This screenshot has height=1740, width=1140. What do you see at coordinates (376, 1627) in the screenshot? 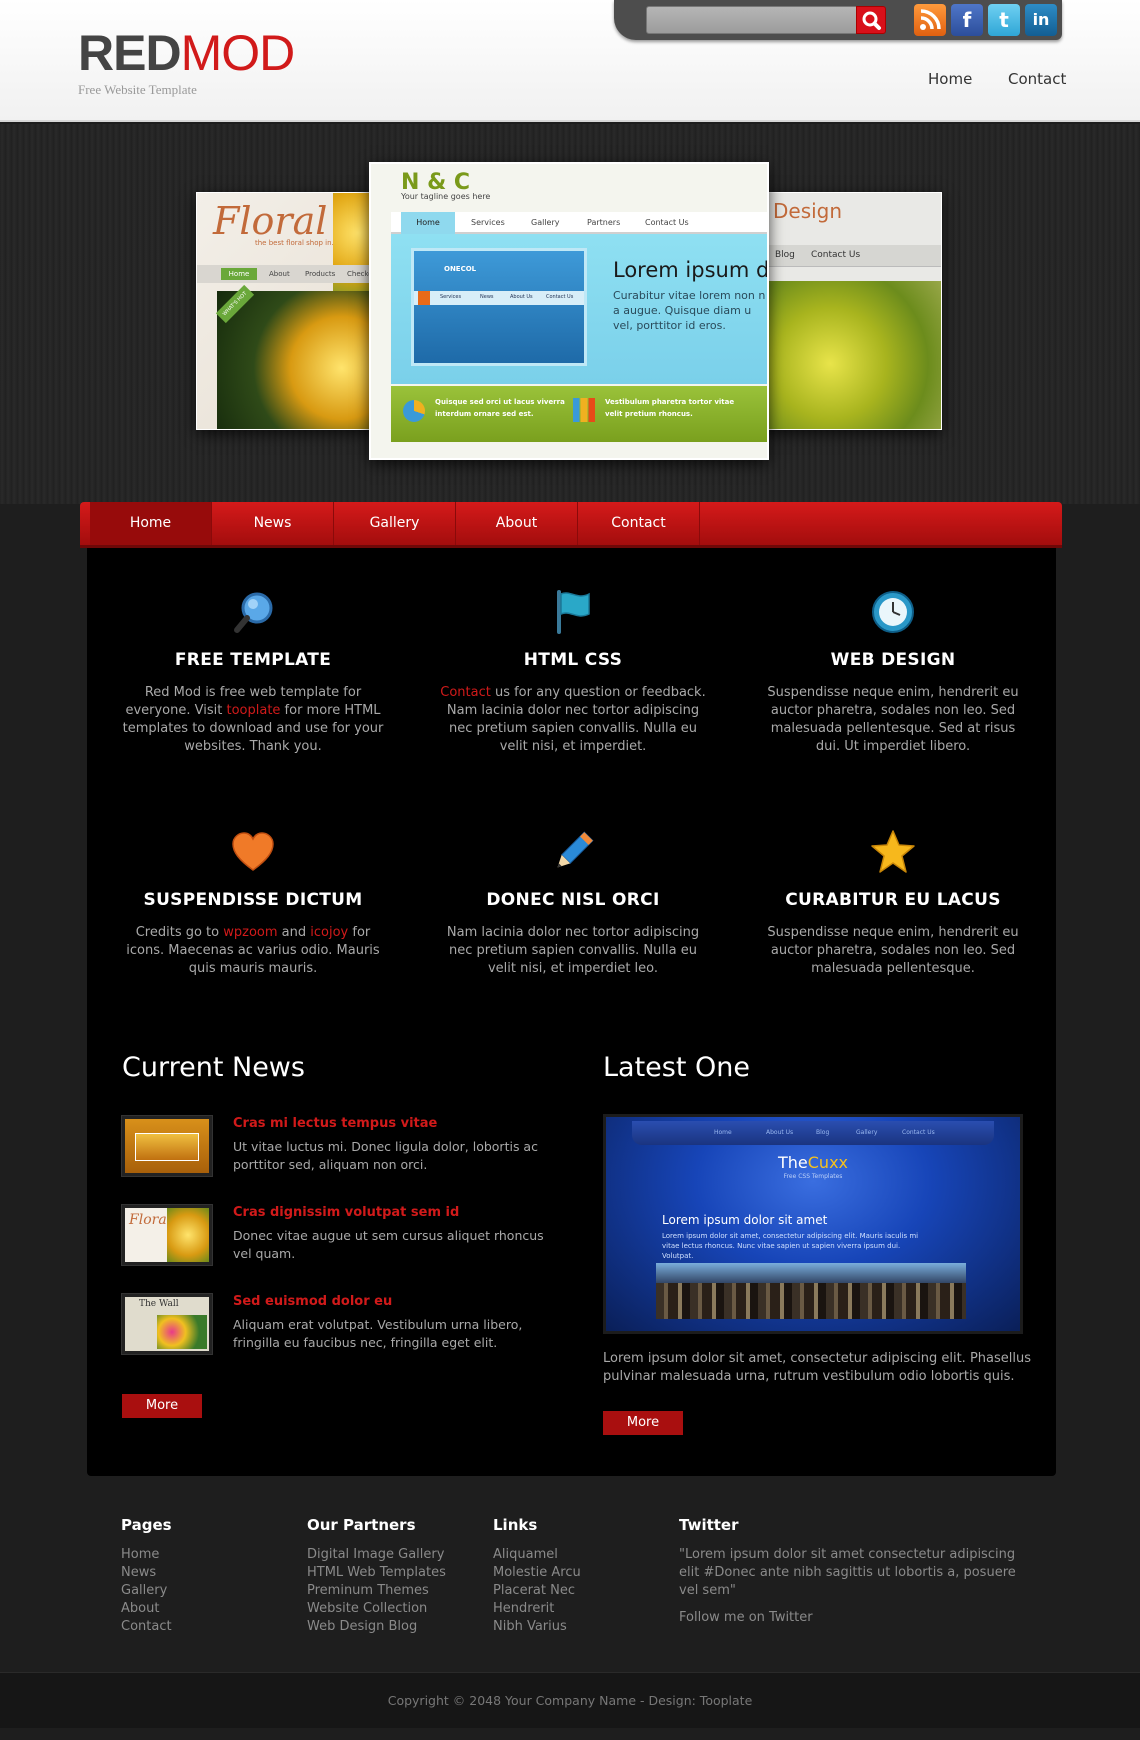
I see `footer-partner-link: Web Design Blog` at bounding box center [376, 1627].